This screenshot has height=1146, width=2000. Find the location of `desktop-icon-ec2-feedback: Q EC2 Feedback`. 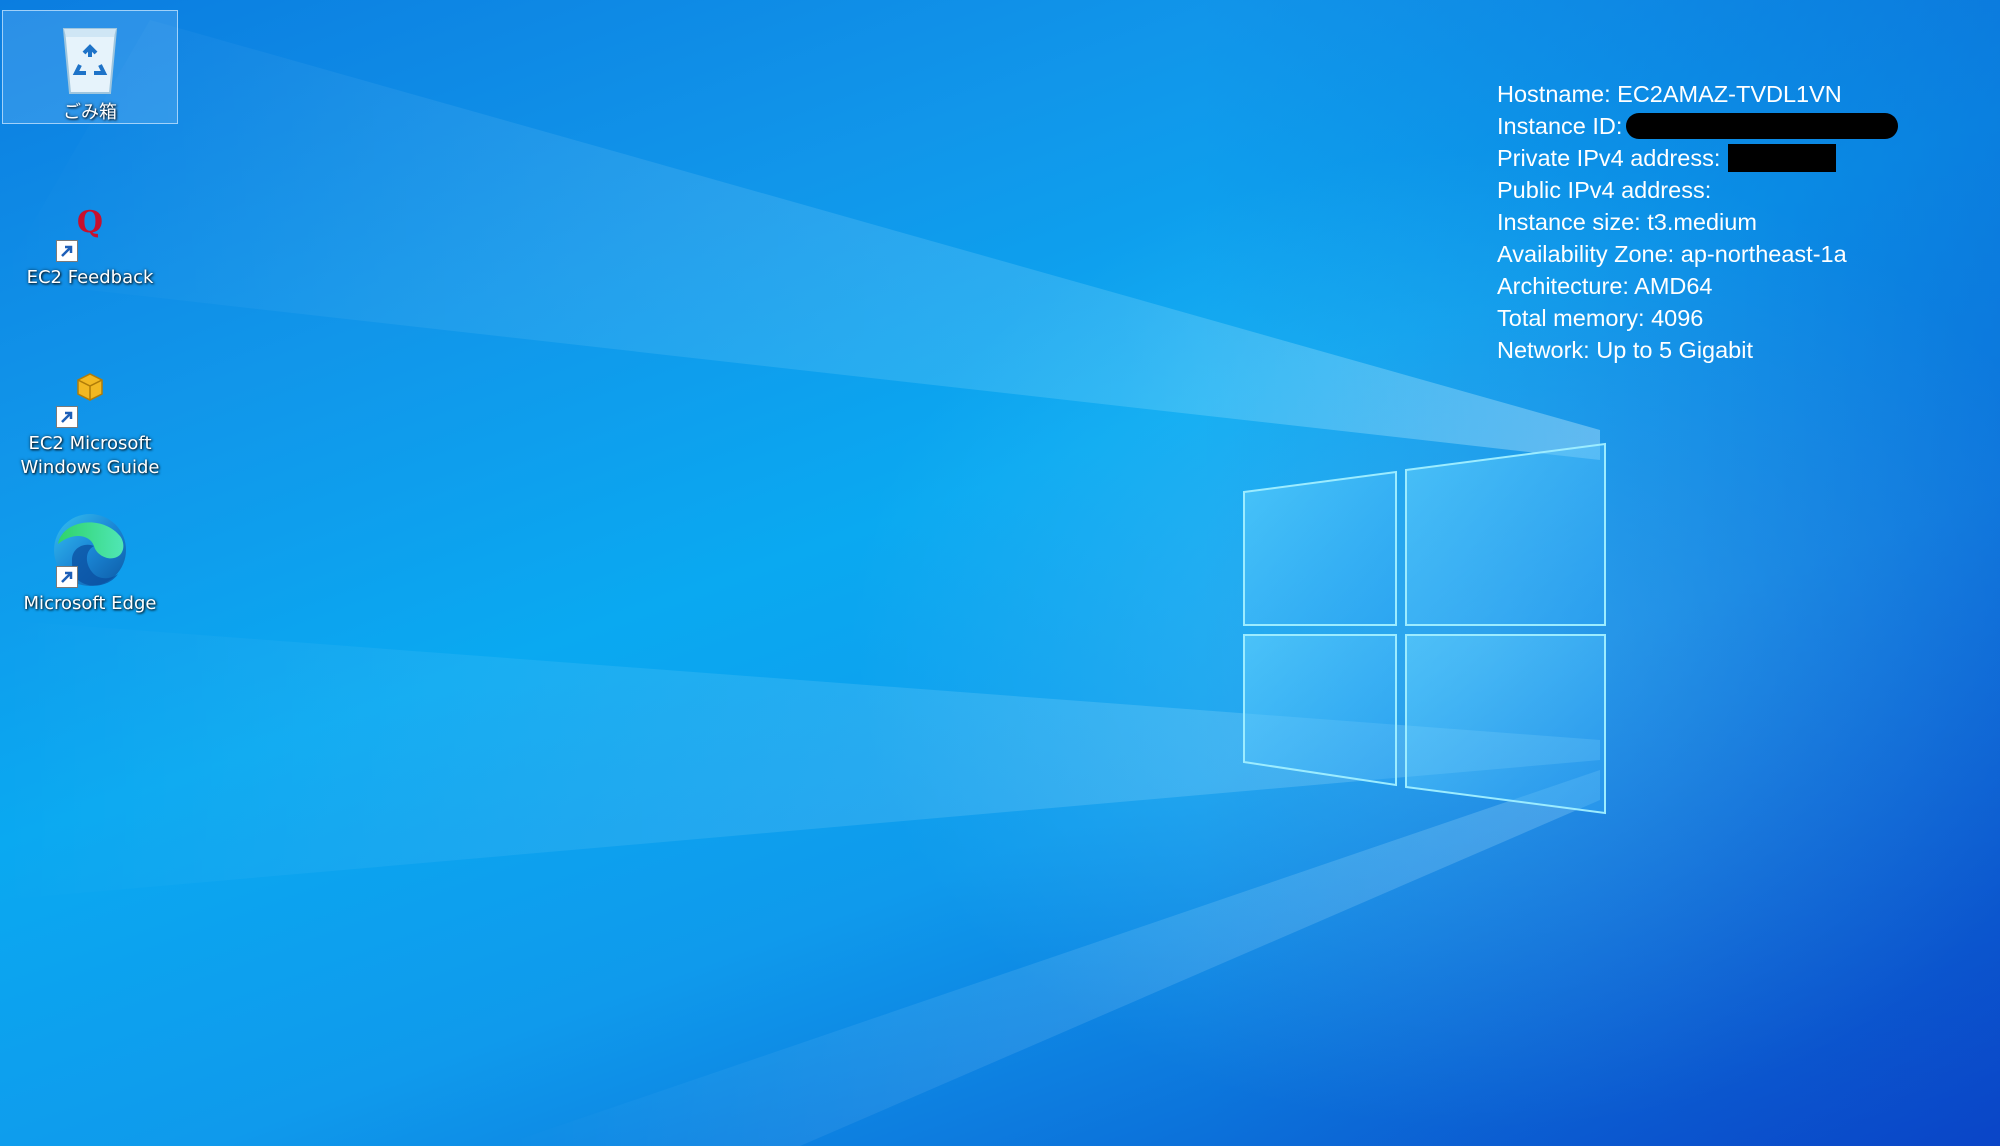

desktop-icon-ec2-feedback: Q EC2 Feedback is located at coordinates (90, 241).